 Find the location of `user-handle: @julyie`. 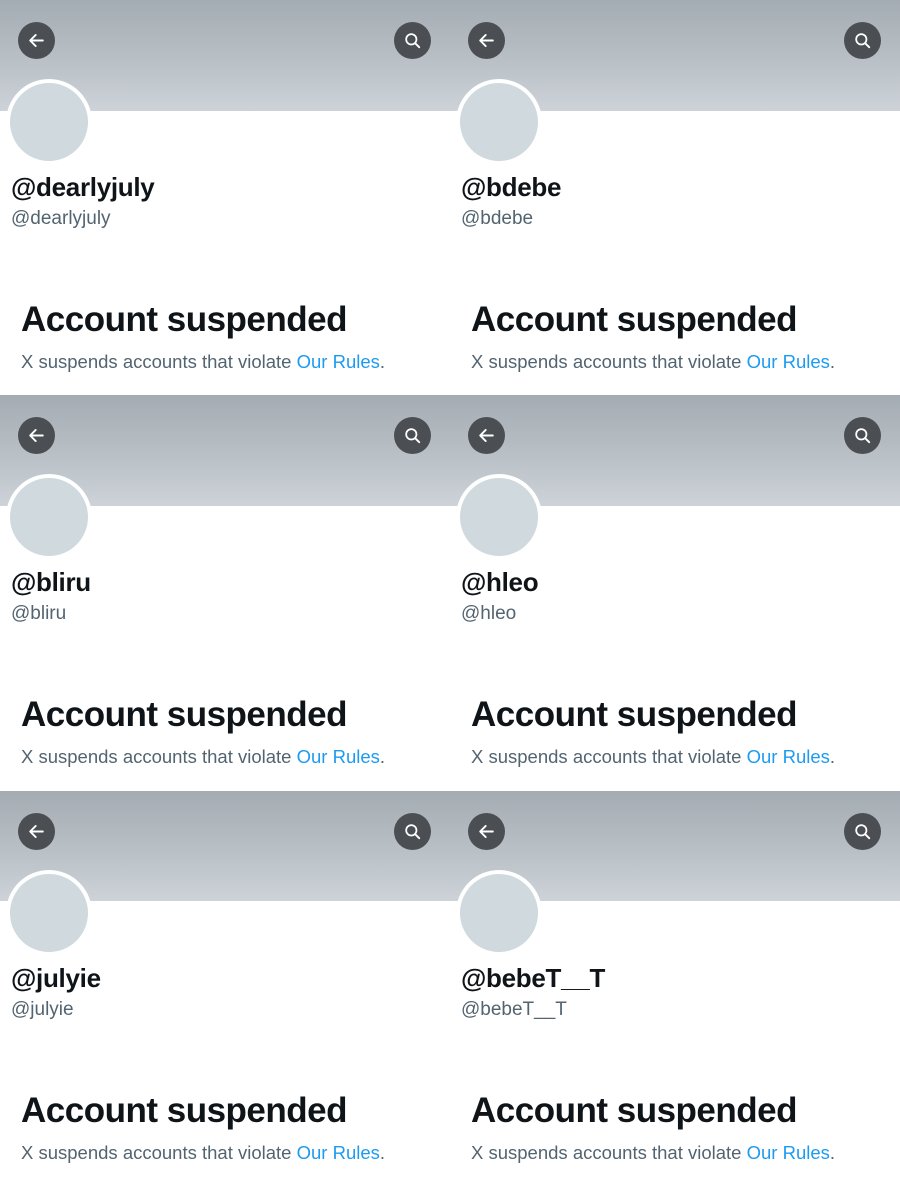

user-handle: @julyie is located at coordinates (42, 1009).